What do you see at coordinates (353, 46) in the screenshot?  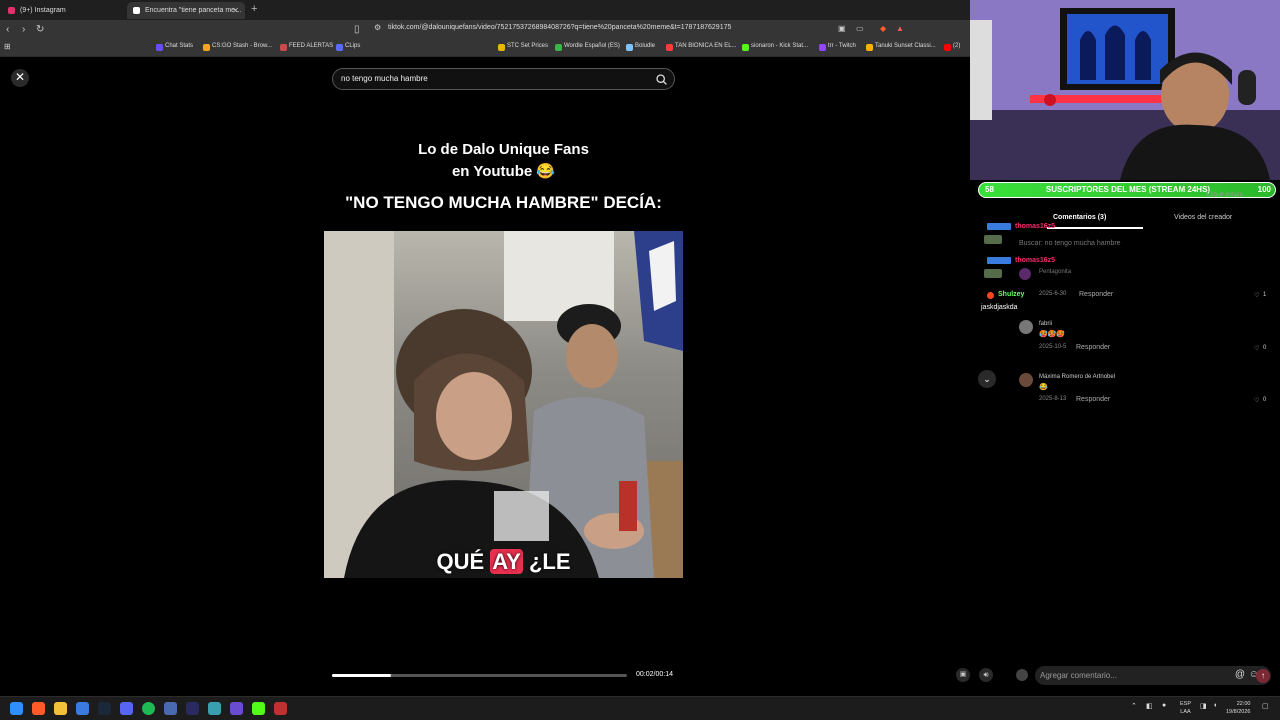 I see `bookmark-label: CLips` at bounding box center [353, 46].